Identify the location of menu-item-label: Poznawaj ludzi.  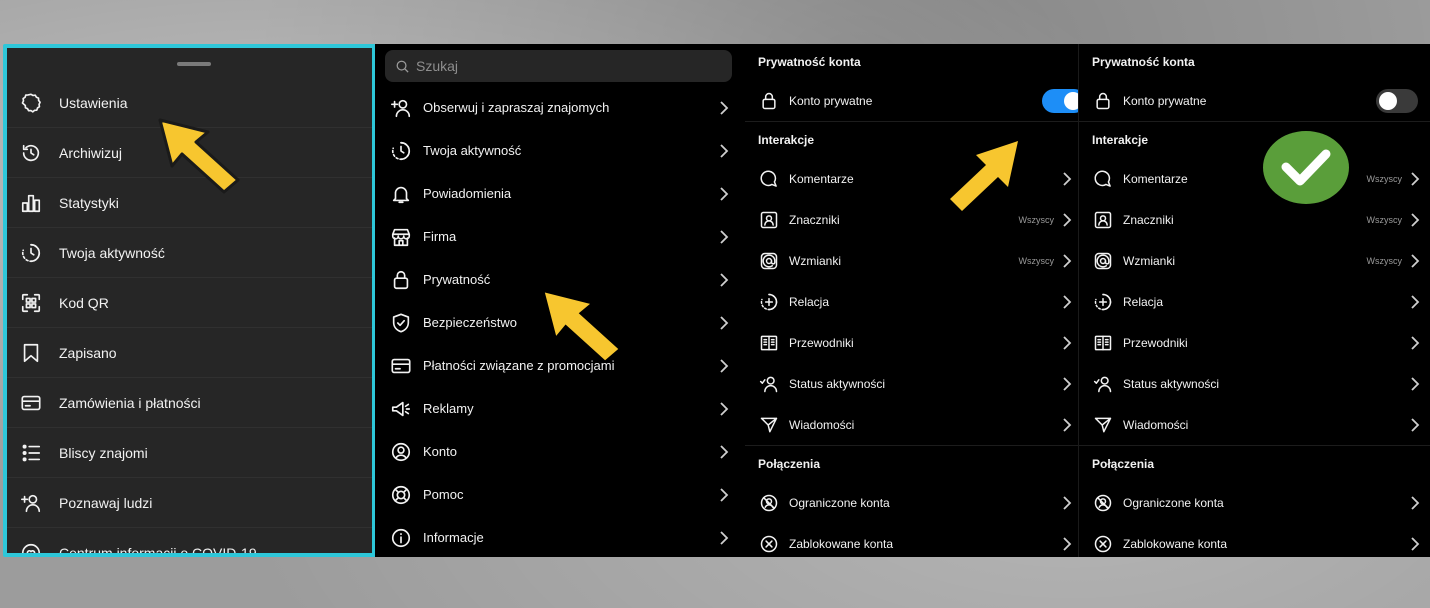
(106, 502).